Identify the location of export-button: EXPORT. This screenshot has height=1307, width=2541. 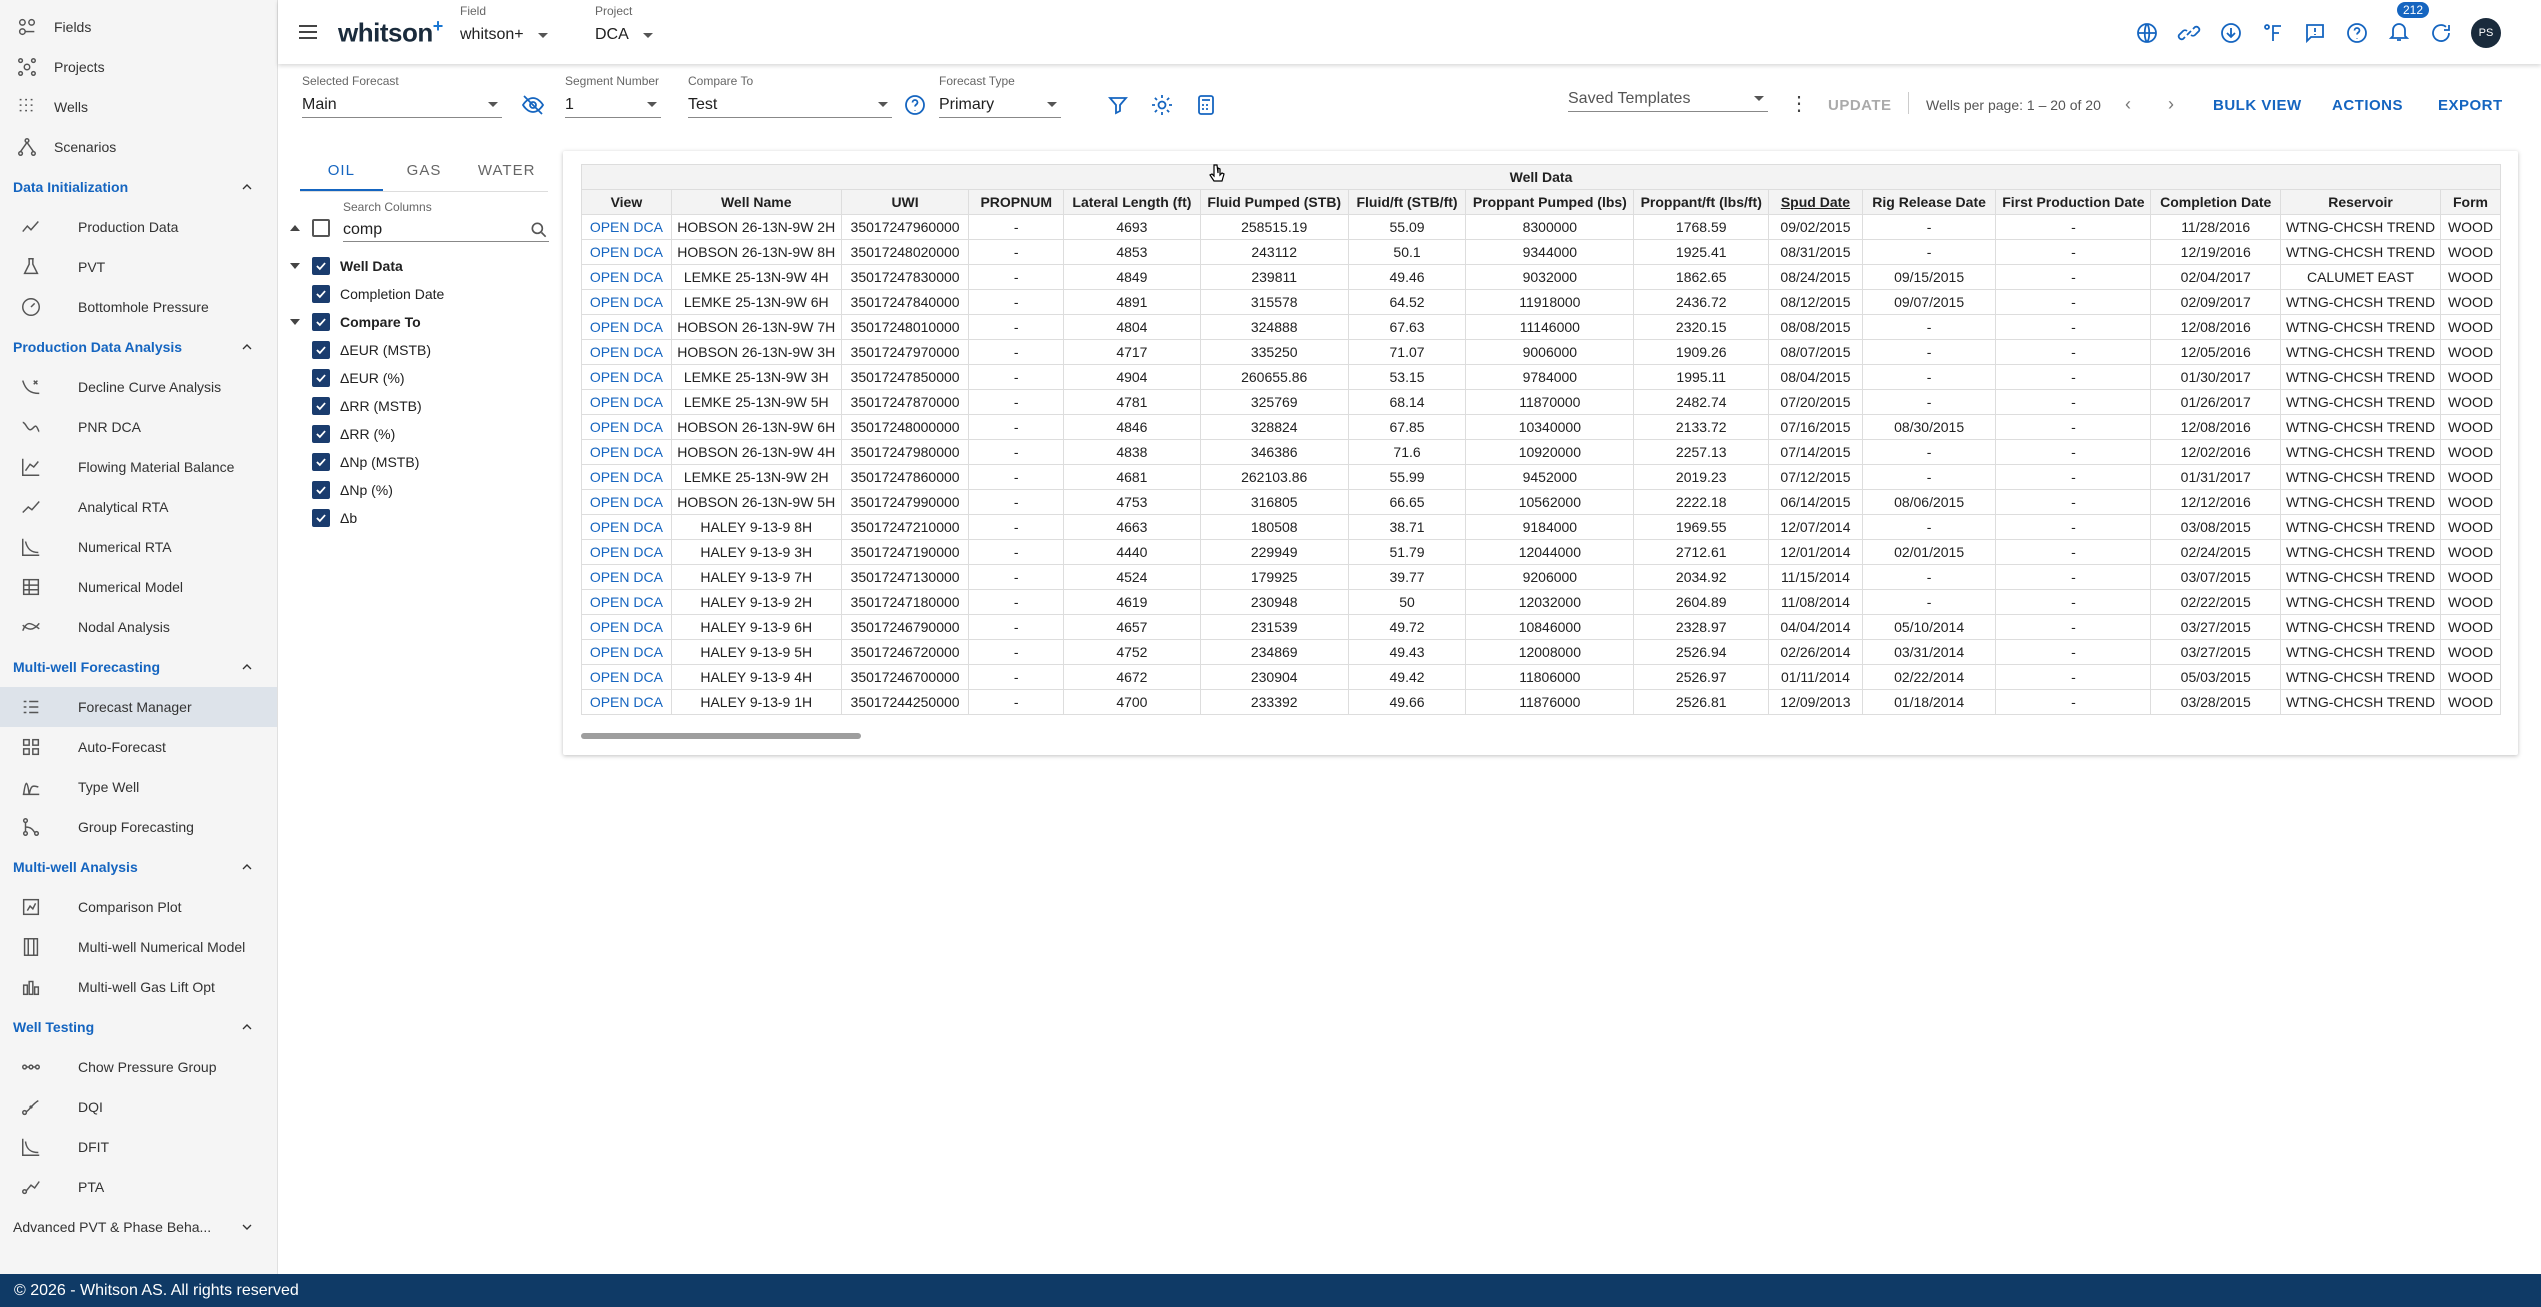
(2470, 105).